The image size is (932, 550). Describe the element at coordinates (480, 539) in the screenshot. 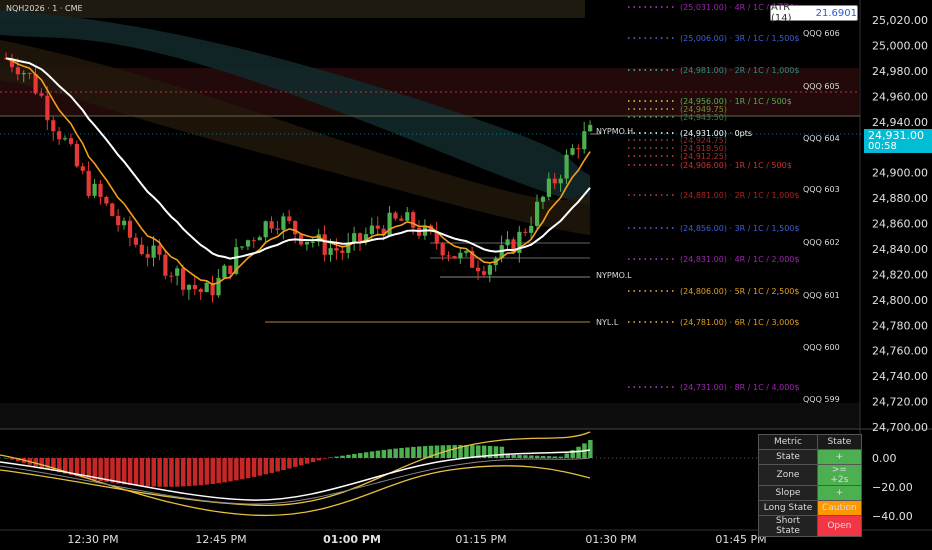

I see `time-tick-3: 01:15 PM` at that location.